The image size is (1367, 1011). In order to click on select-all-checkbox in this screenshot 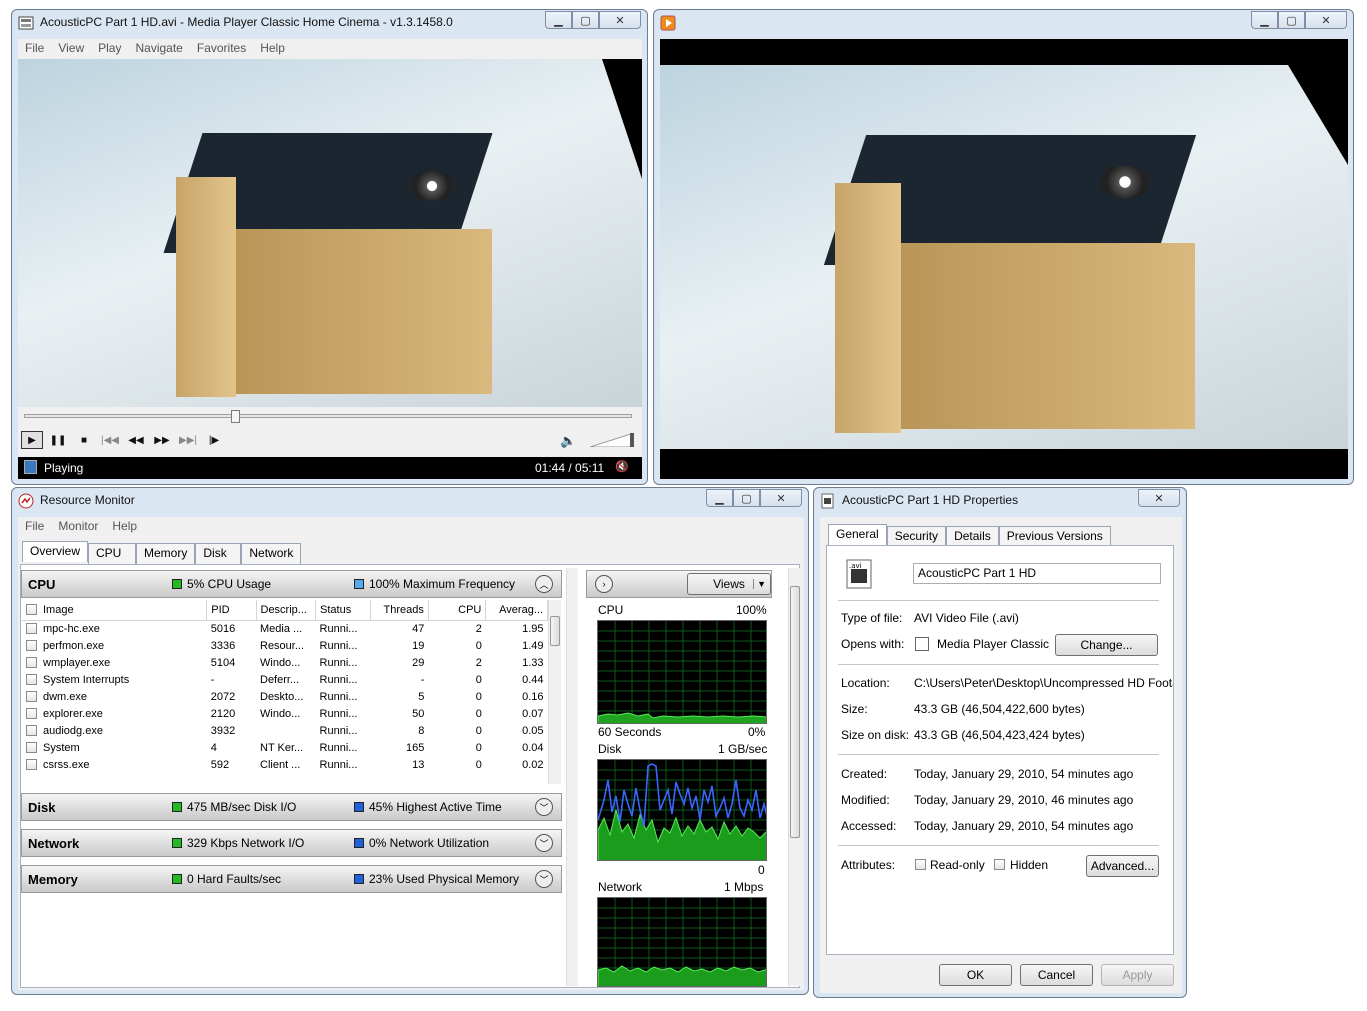, I will do `click(31, 609)`.